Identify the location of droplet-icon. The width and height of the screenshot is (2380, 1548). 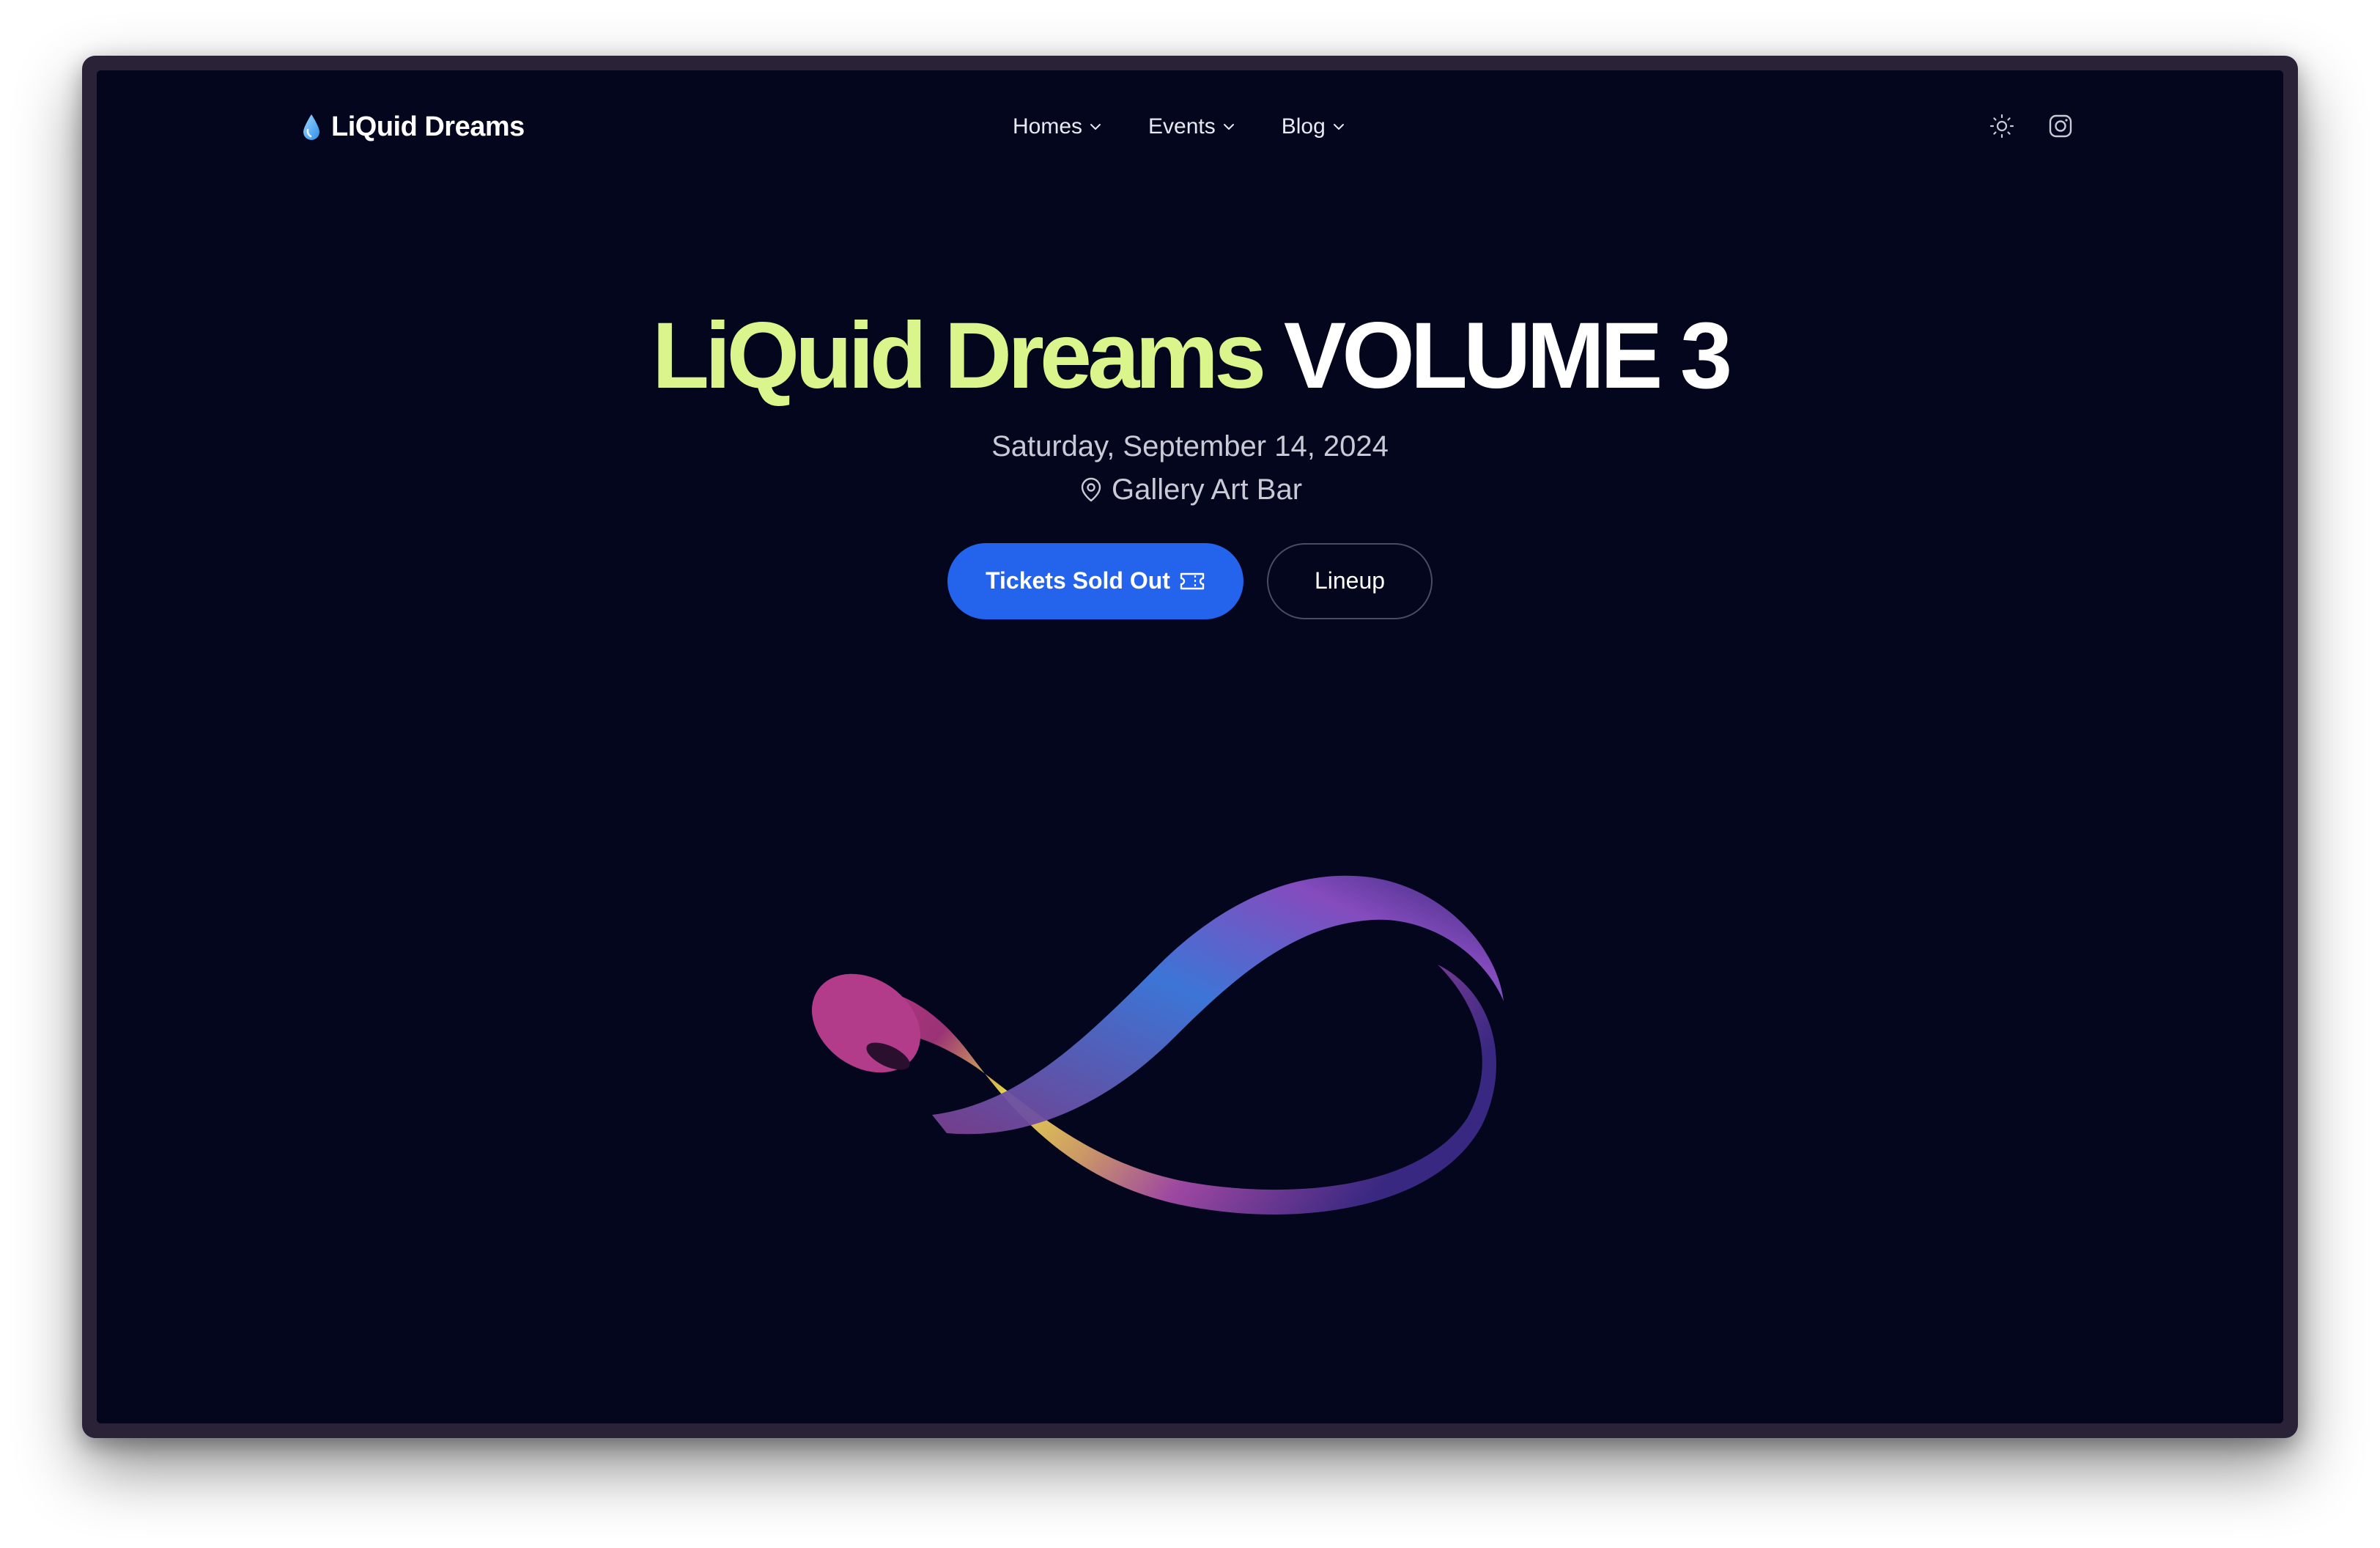
(311, 127).